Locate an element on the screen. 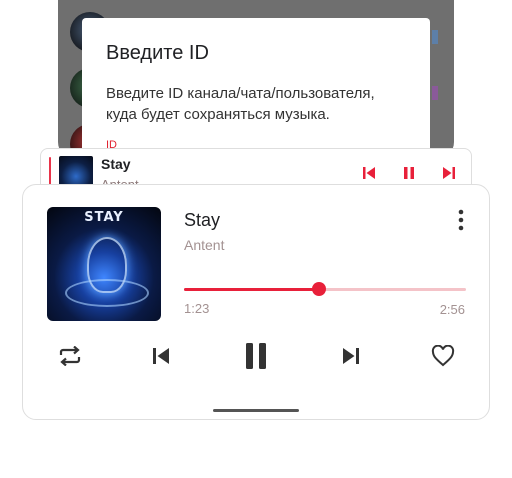  album-art-ring is located at coordinates (107, 293).